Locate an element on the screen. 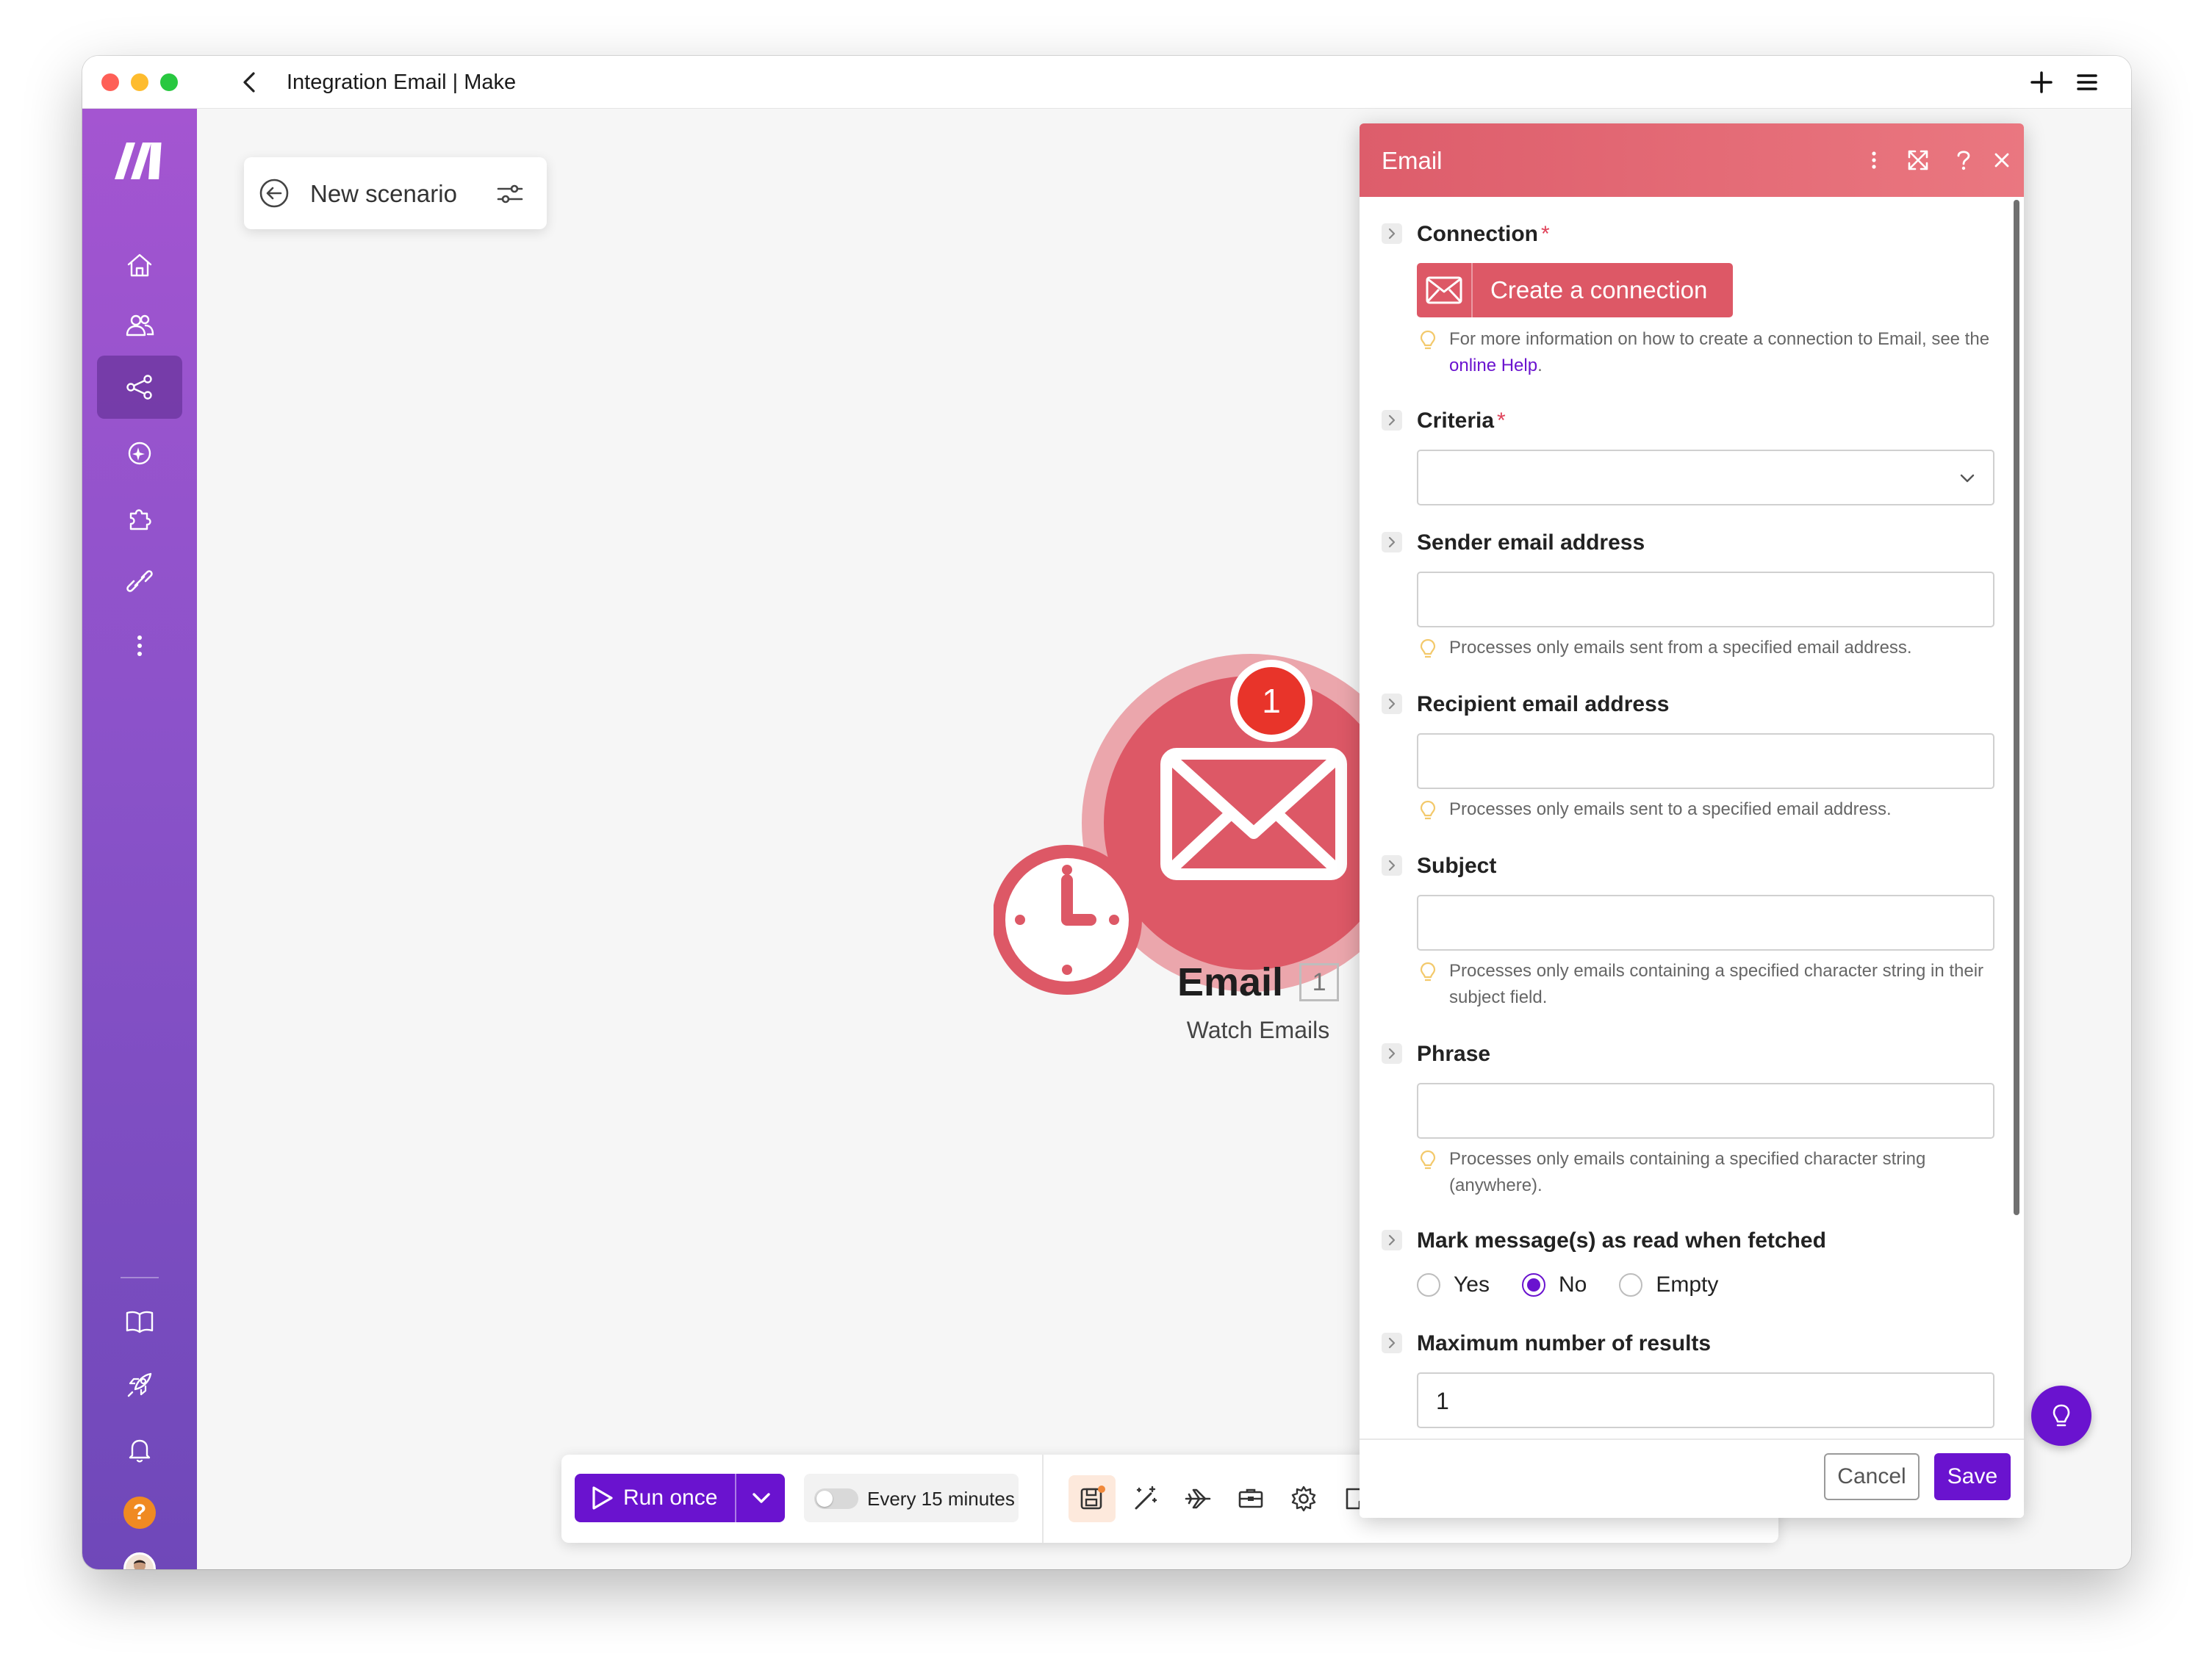 Image resolution: width=2212 pixels, height=1678 pixels. maximize-window-button is located at coordinates (169, 82).